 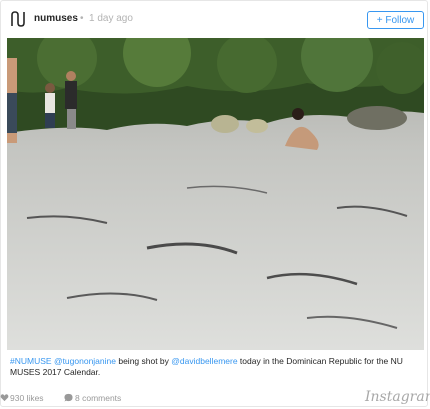 I want to click on follow-button: + Follow, so click(x=395, y=20).